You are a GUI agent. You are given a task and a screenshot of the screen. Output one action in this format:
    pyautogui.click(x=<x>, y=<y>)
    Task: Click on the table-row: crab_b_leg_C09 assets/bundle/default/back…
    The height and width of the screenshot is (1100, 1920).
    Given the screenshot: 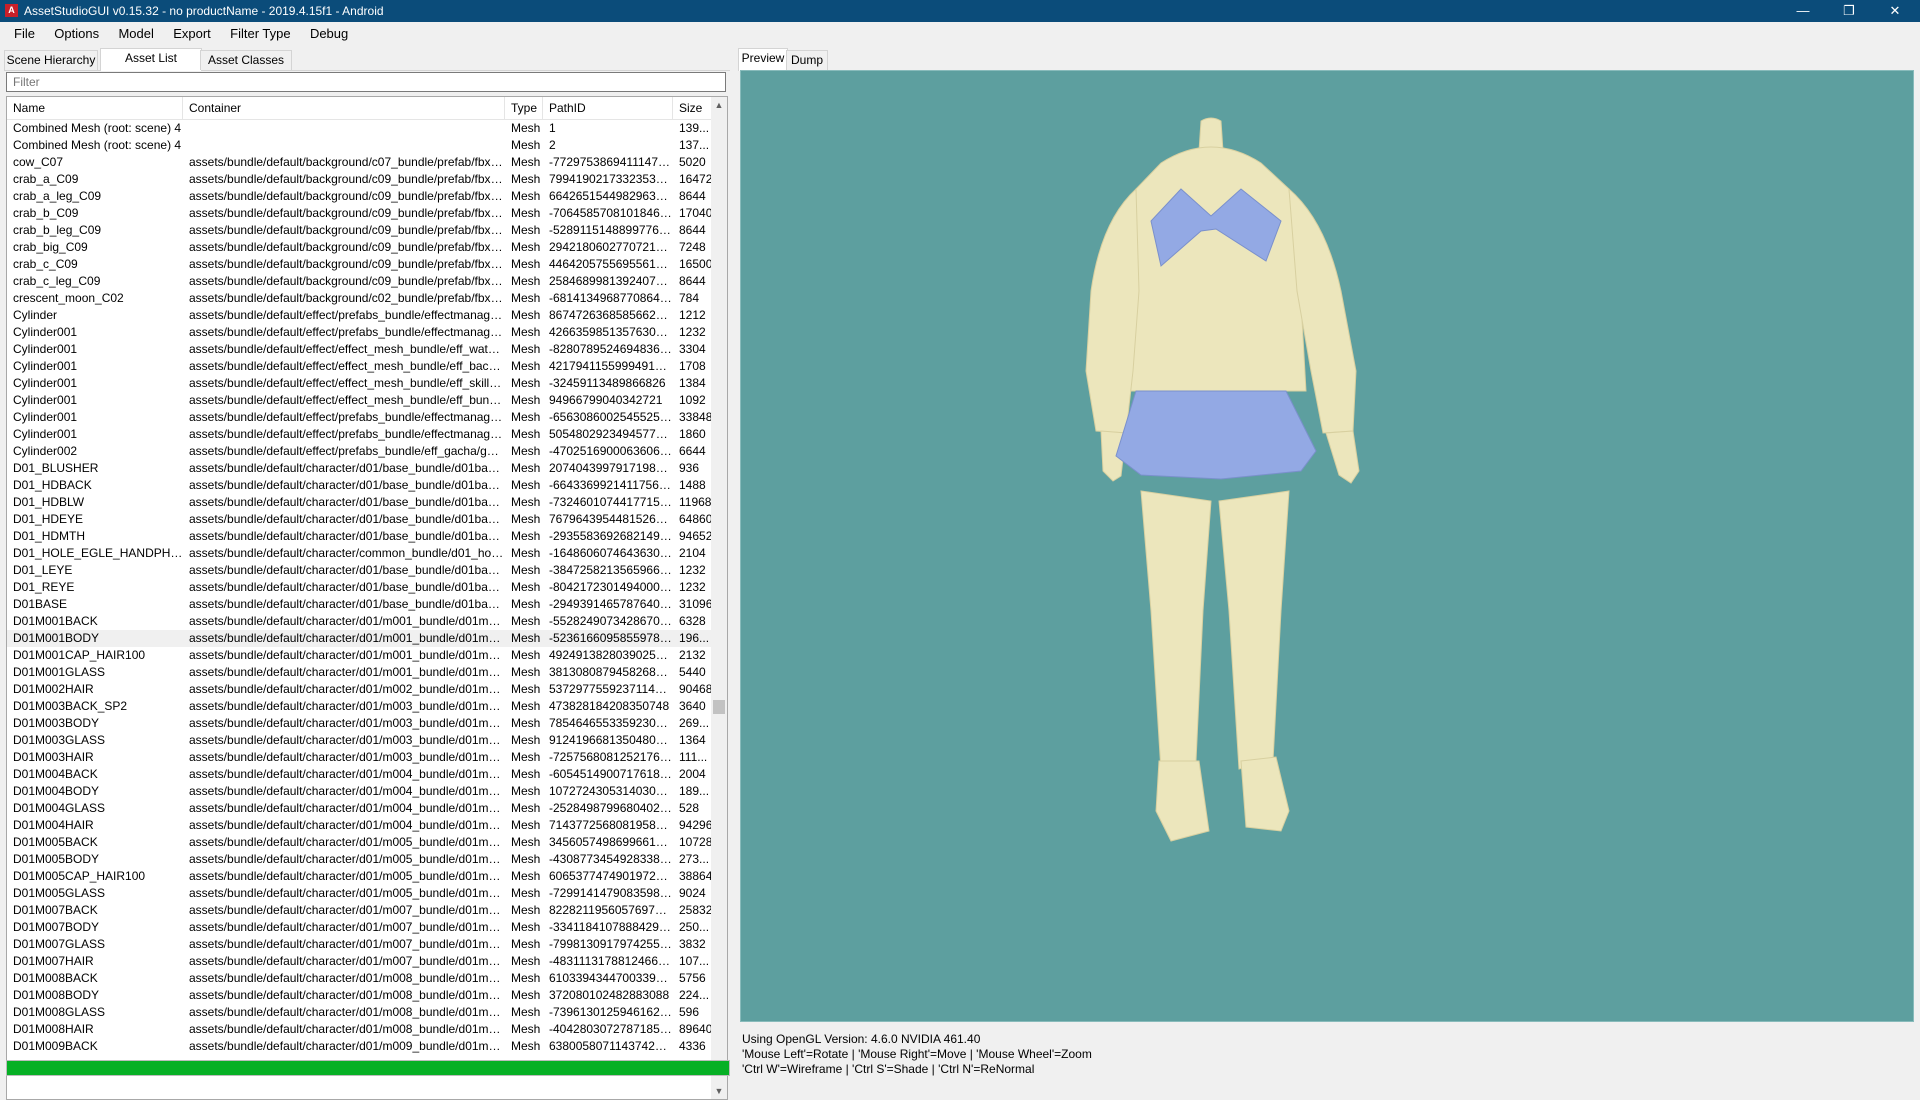 What is the action you would take?
    pyautogui.click(x=360, y=230)
    